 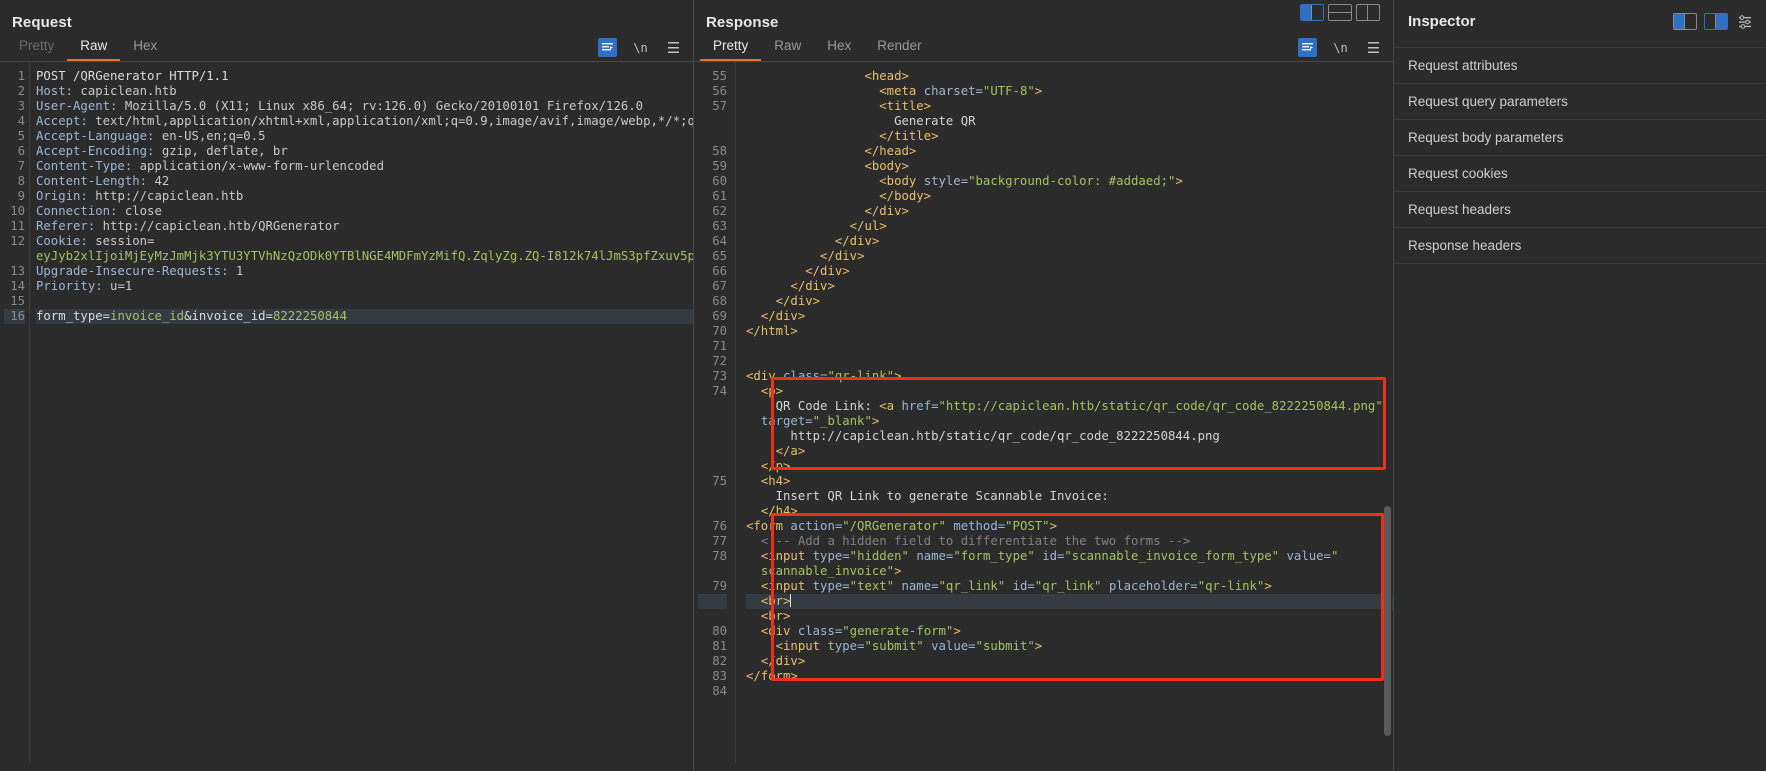 I want to click on code-line: scannable_invoice">, so click(x=1069, y=571).